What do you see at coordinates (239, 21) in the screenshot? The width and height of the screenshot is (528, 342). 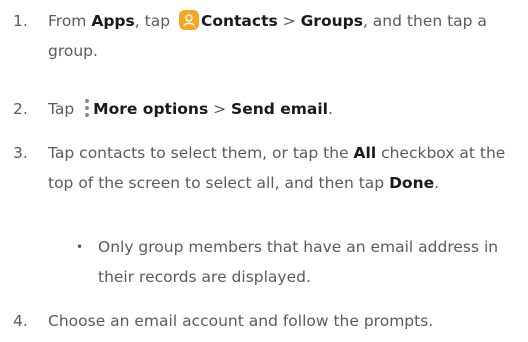 I see `contacts-label: Contacts` at bounding box center [239, 21].